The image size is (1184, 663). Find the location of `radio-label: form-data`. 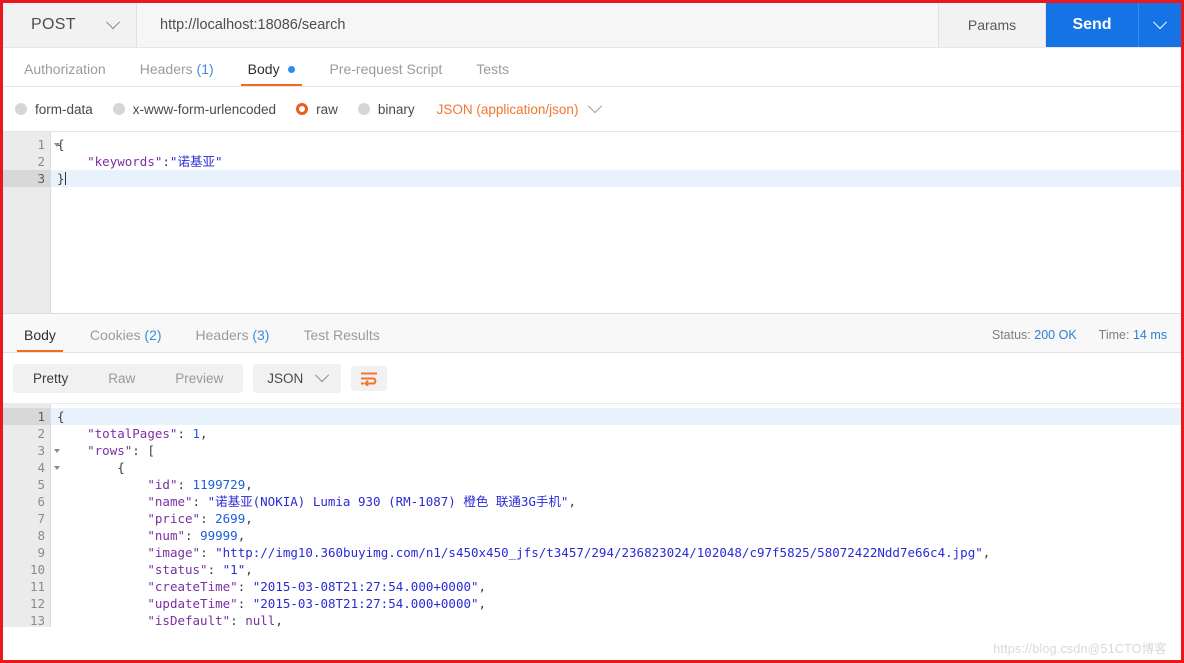

radio-label: form-data is located at coordinates (64, 109).